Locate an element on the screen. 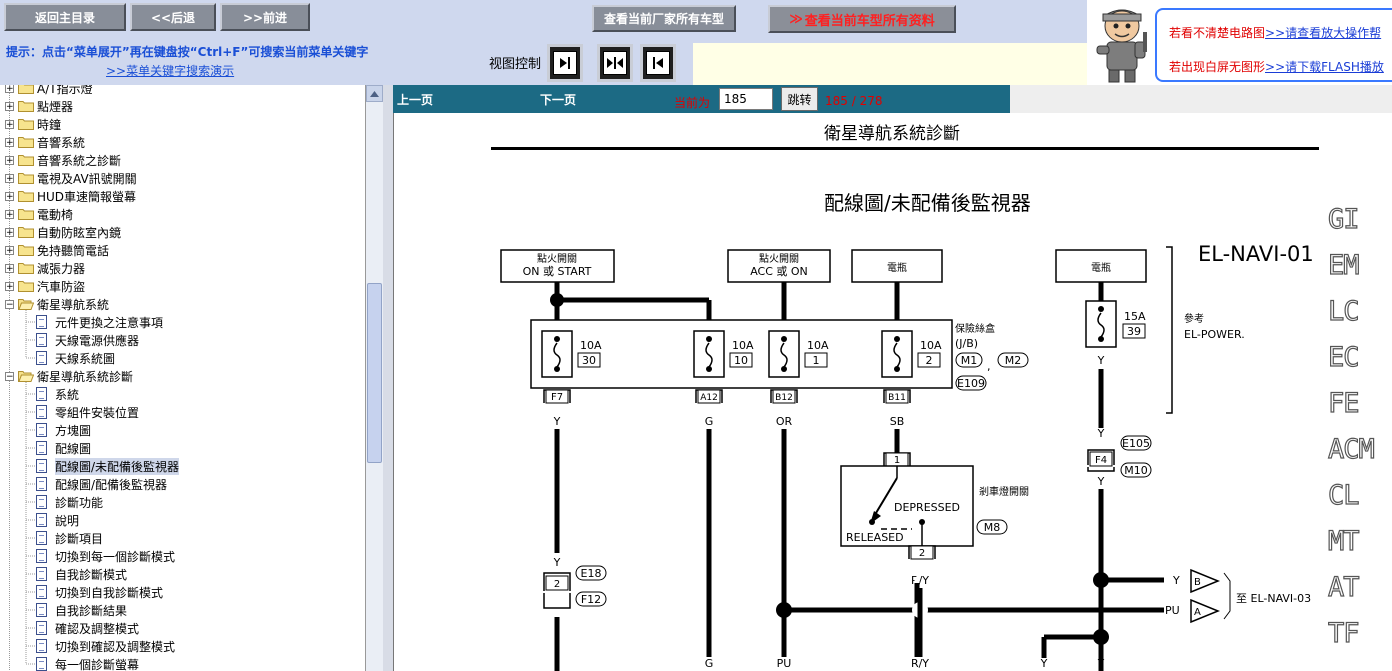 The width and height of the screenshot is (1392, 671). tree-folder-item: + 點煙器 is located at coordinates (39, 106).